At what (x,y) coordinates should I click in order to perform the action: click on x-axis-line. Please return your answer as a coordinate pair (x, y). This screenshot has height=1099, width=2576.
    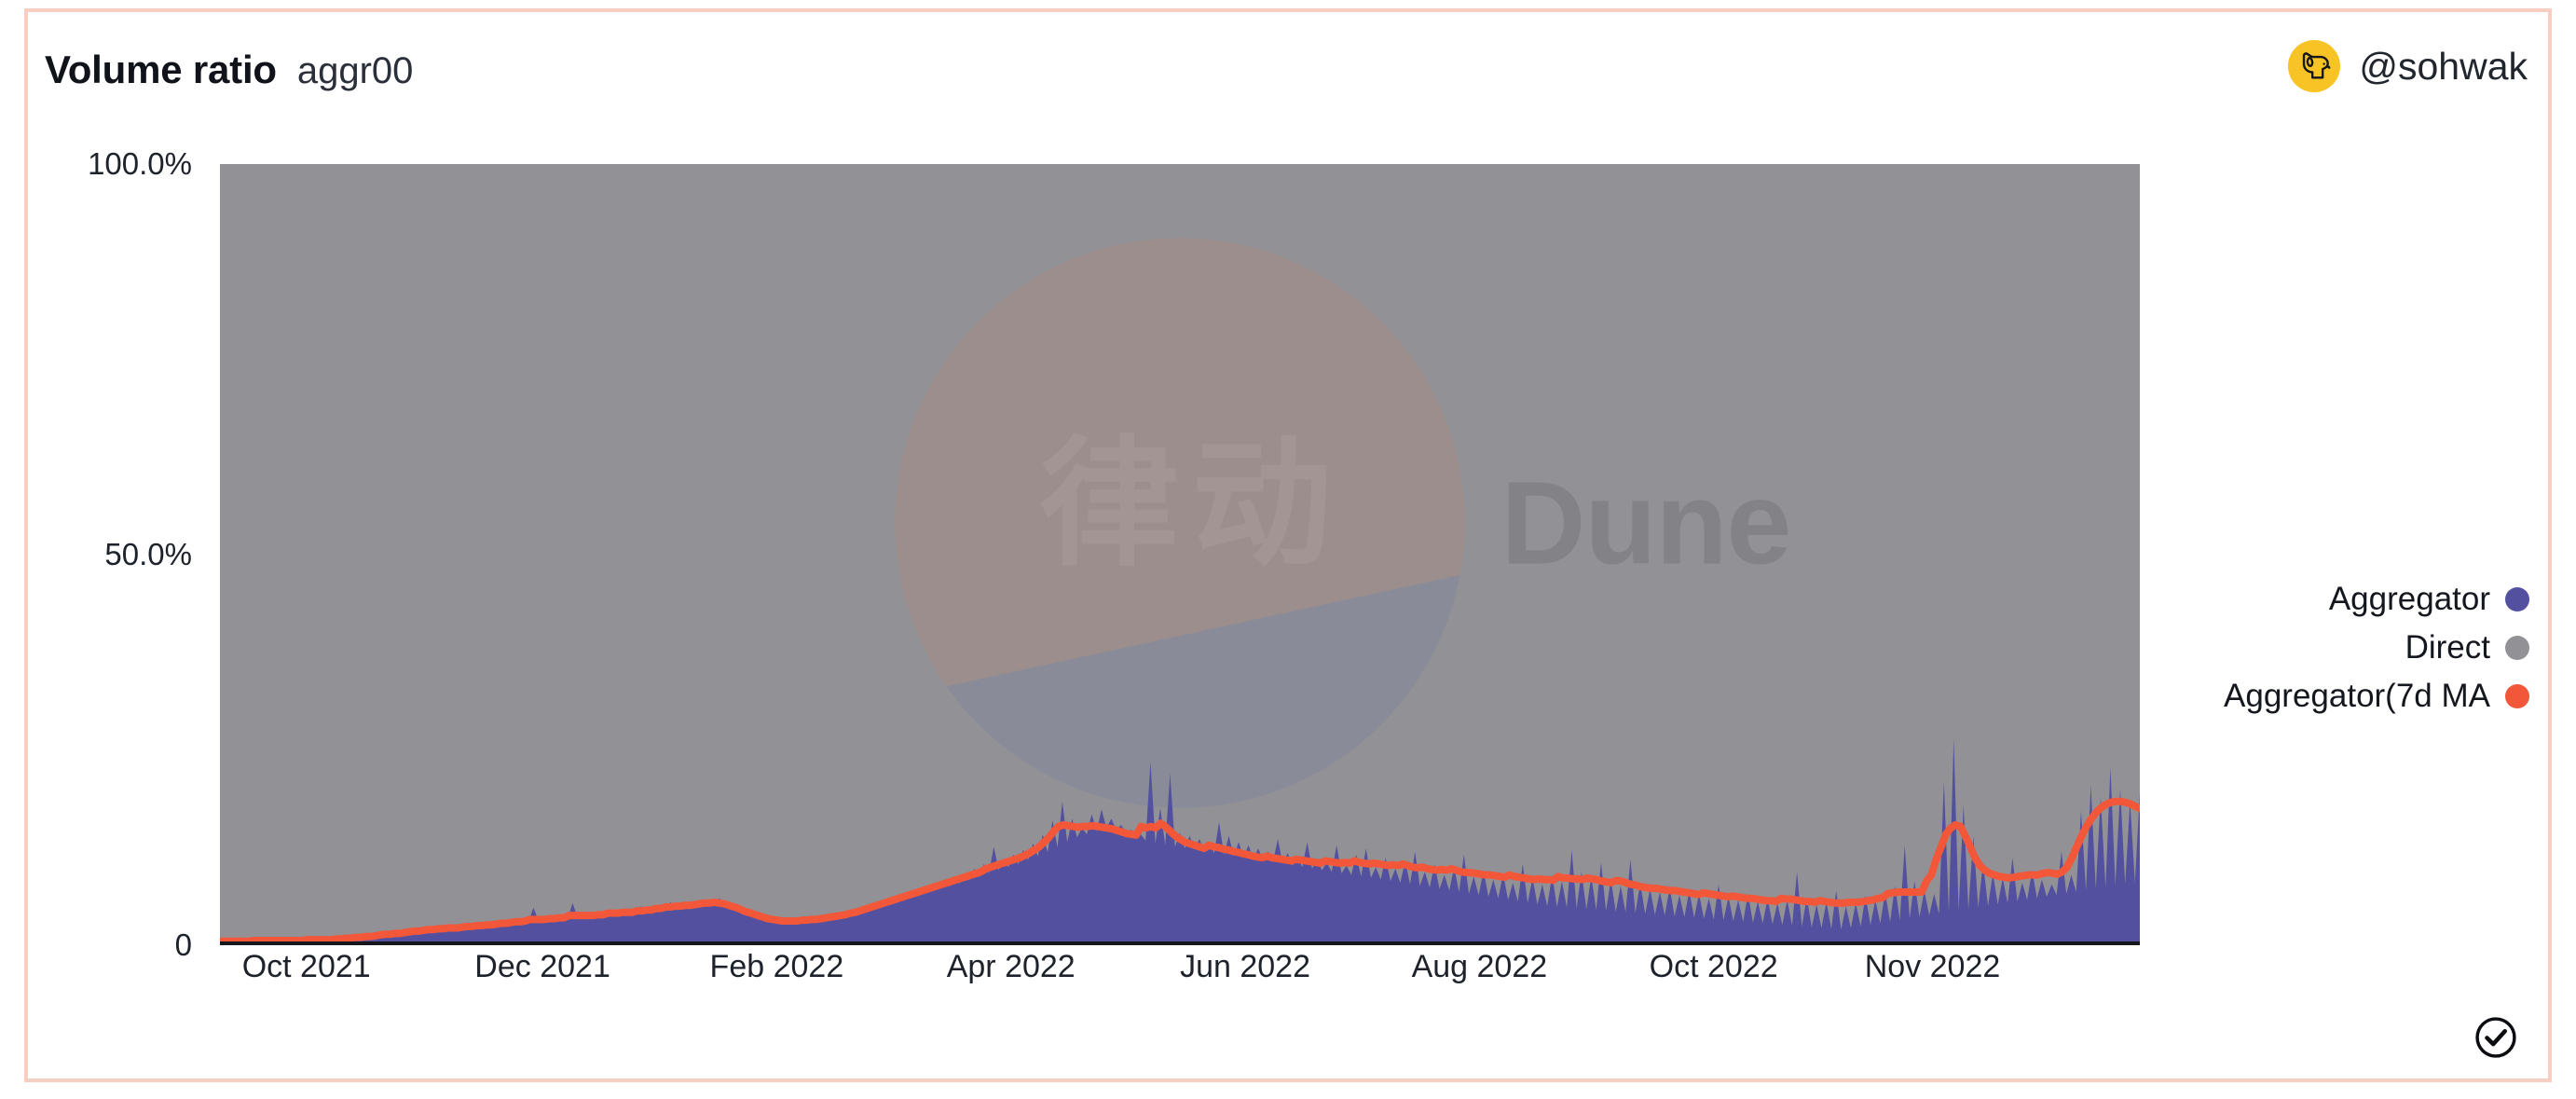
    Looking at the image, I should click on (1180, 943).